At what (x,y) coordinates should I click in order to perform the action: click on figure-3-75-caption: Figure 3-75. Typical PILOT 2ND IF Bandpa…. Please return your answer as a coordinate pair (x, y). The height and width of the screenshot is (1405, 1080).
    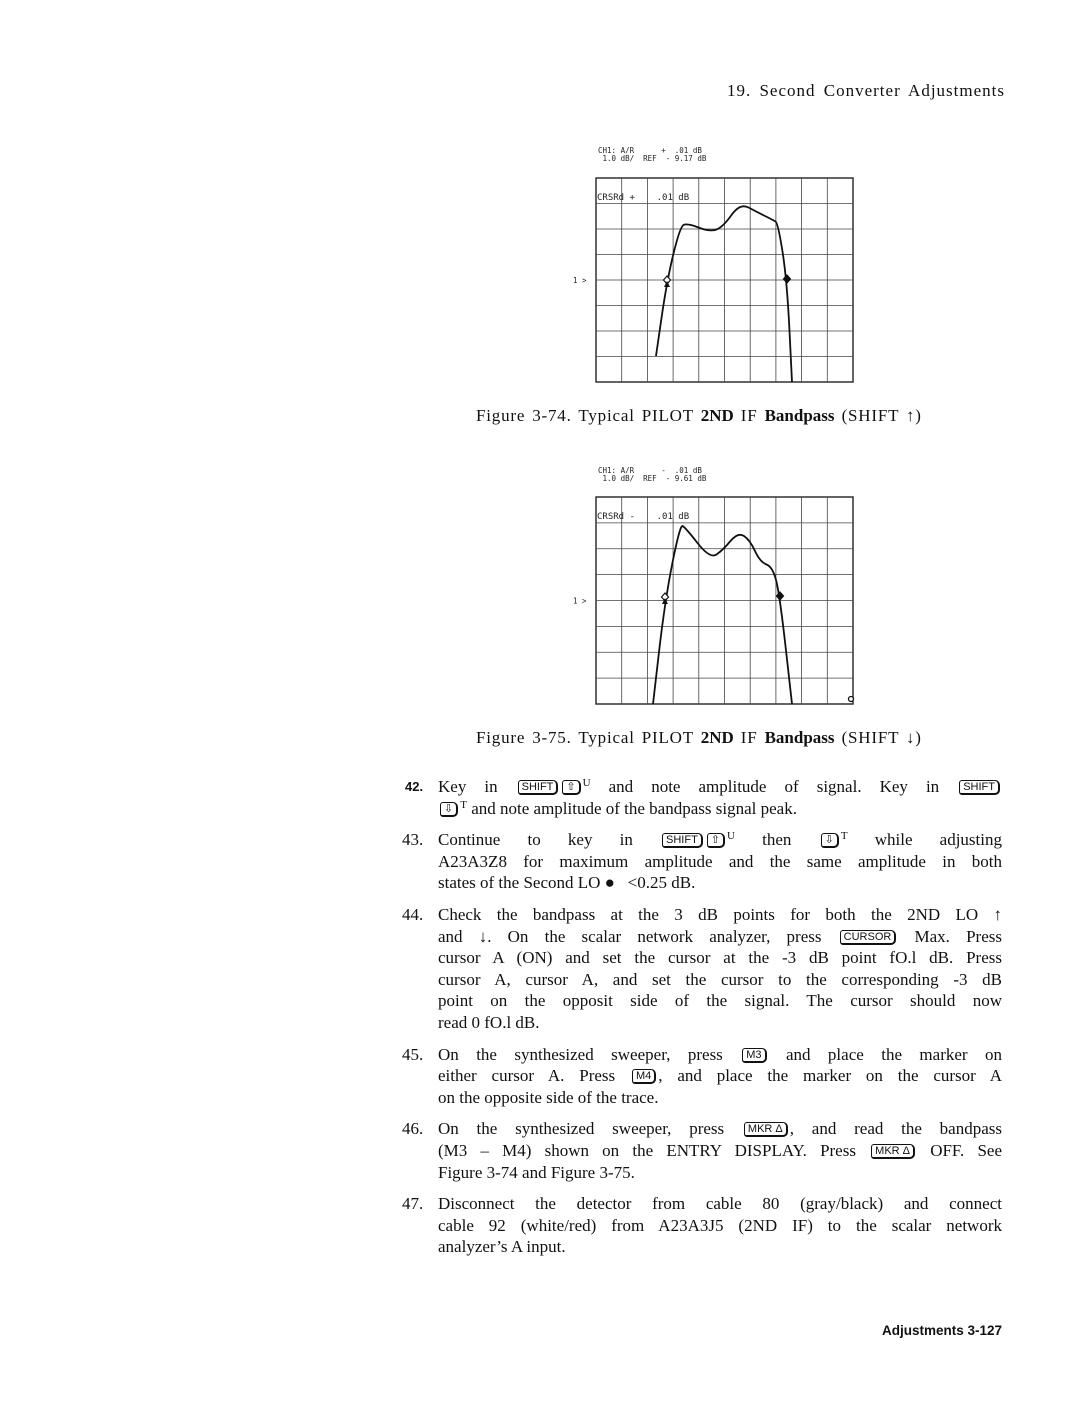
    Looking at the image, I should click on (699, 738).